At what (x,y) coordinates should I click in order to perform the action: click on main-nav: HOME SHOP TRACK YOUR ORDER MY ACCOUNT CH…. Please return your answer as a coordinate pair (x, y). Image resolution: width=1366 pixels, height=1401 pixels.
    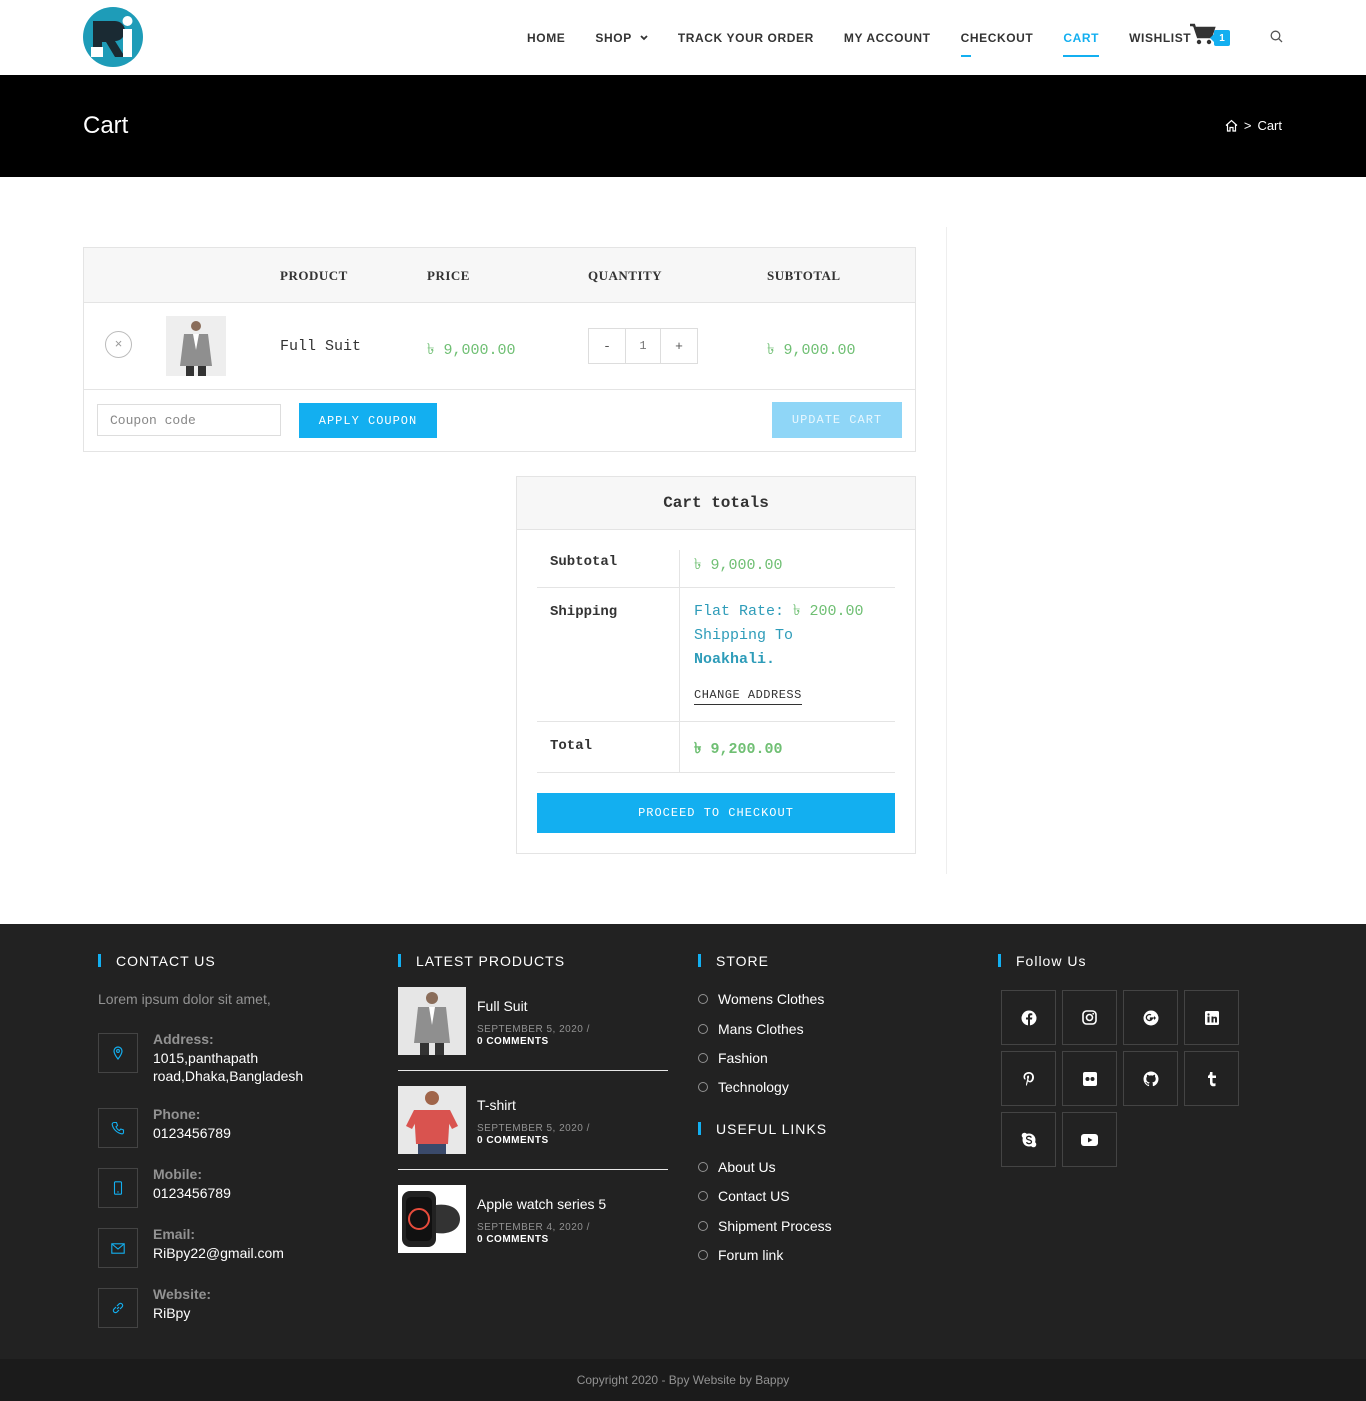
    Looking at the image, I should click on (859, 37).